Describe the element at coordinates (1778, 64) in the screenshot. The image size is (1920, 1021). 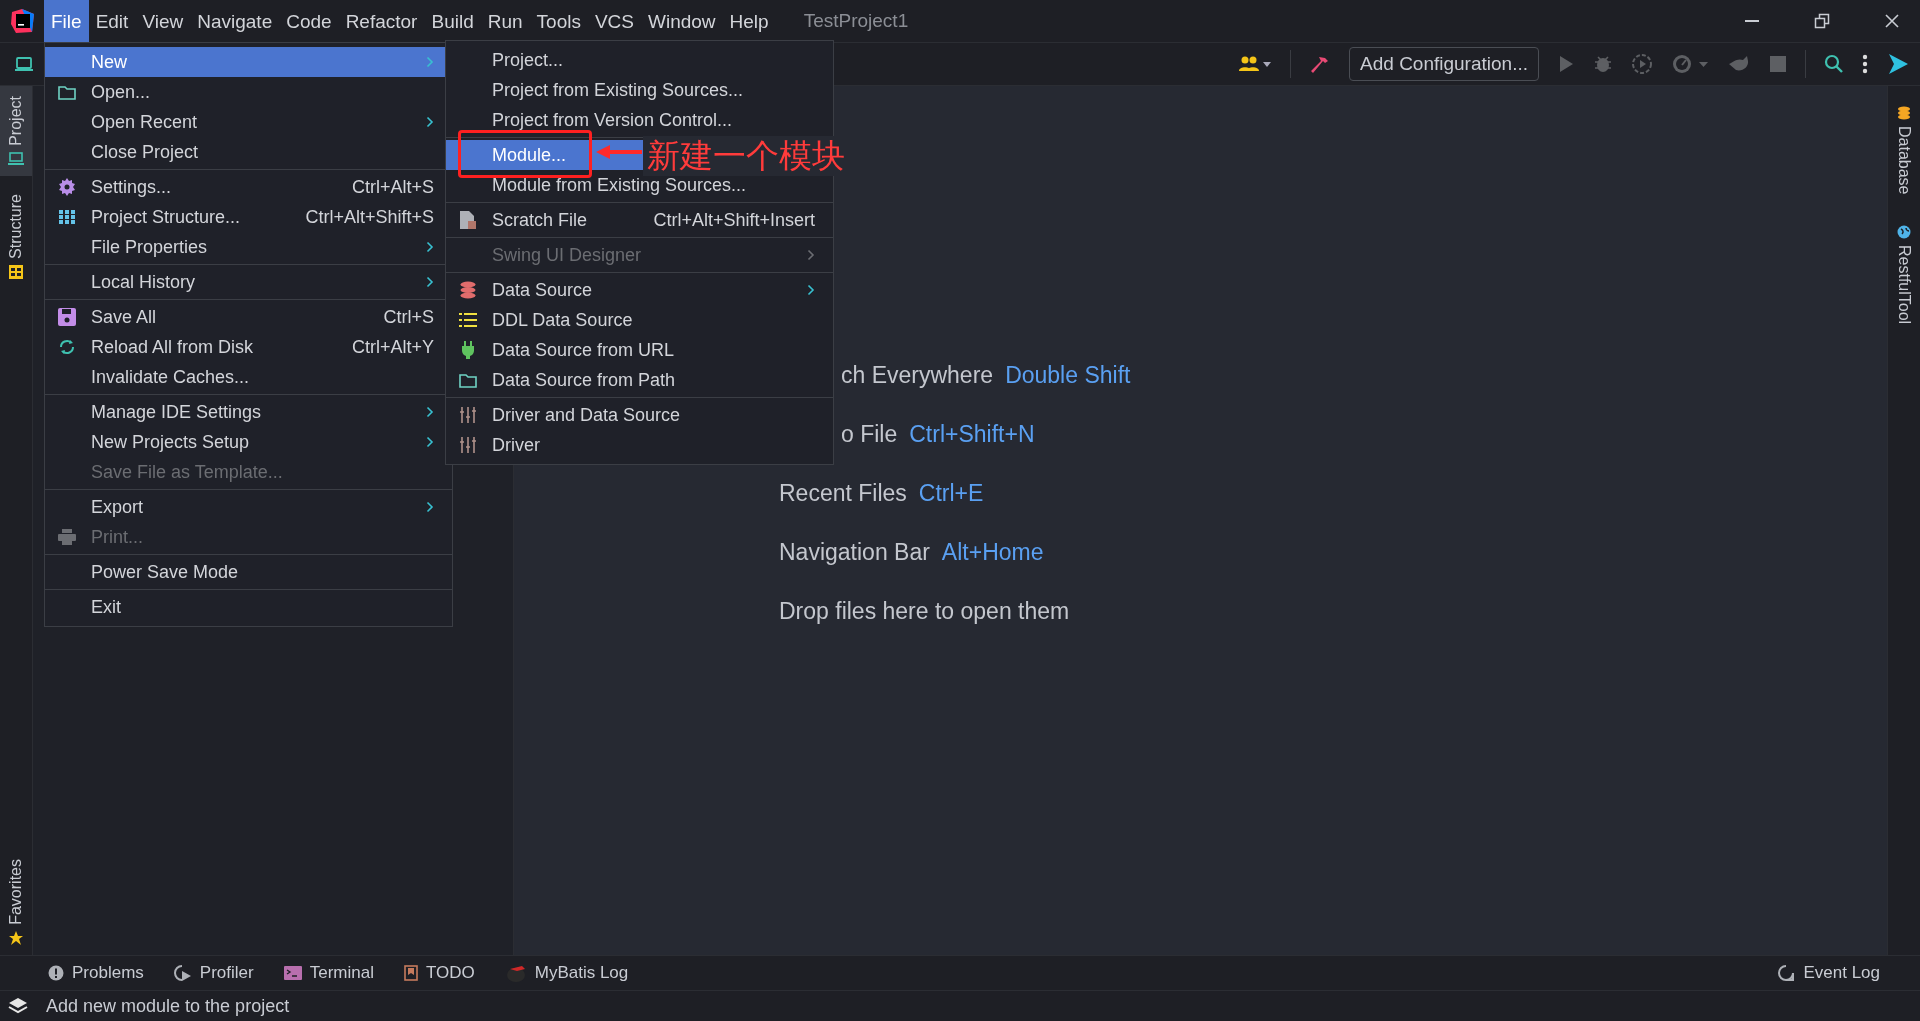
I see `stop-icon` at that location.